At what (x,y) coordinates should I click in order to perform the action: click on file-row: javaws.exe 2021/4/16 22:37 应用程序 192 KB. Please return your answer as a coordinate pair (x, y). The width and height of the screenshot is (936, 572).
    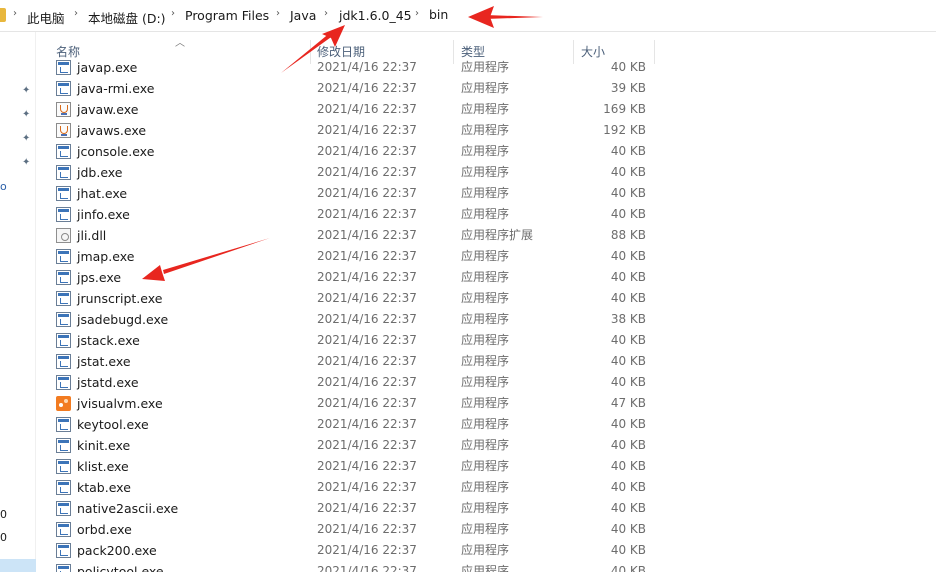
    Looking at the image, I should click on (486, 130).